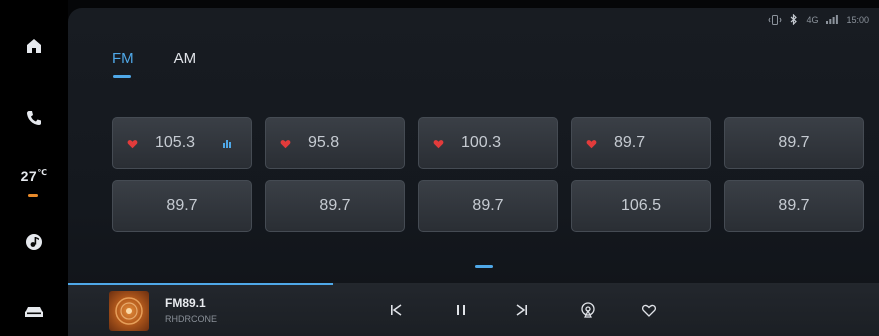 The height and width of the screenshot is (336, 879). What do you see at coordinates (200, 284) in the screenshot?
I see `progress-bar` at bounding box center [200, 284].